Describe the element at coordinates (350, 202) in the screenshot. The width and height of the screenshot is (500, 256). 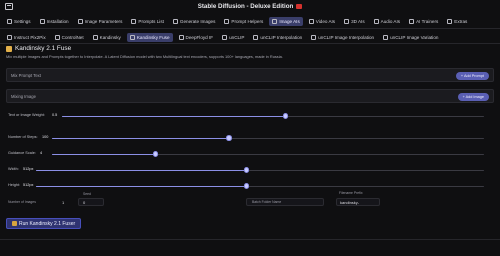
I see `filename-prefix-value: kandinsky-` at that location.